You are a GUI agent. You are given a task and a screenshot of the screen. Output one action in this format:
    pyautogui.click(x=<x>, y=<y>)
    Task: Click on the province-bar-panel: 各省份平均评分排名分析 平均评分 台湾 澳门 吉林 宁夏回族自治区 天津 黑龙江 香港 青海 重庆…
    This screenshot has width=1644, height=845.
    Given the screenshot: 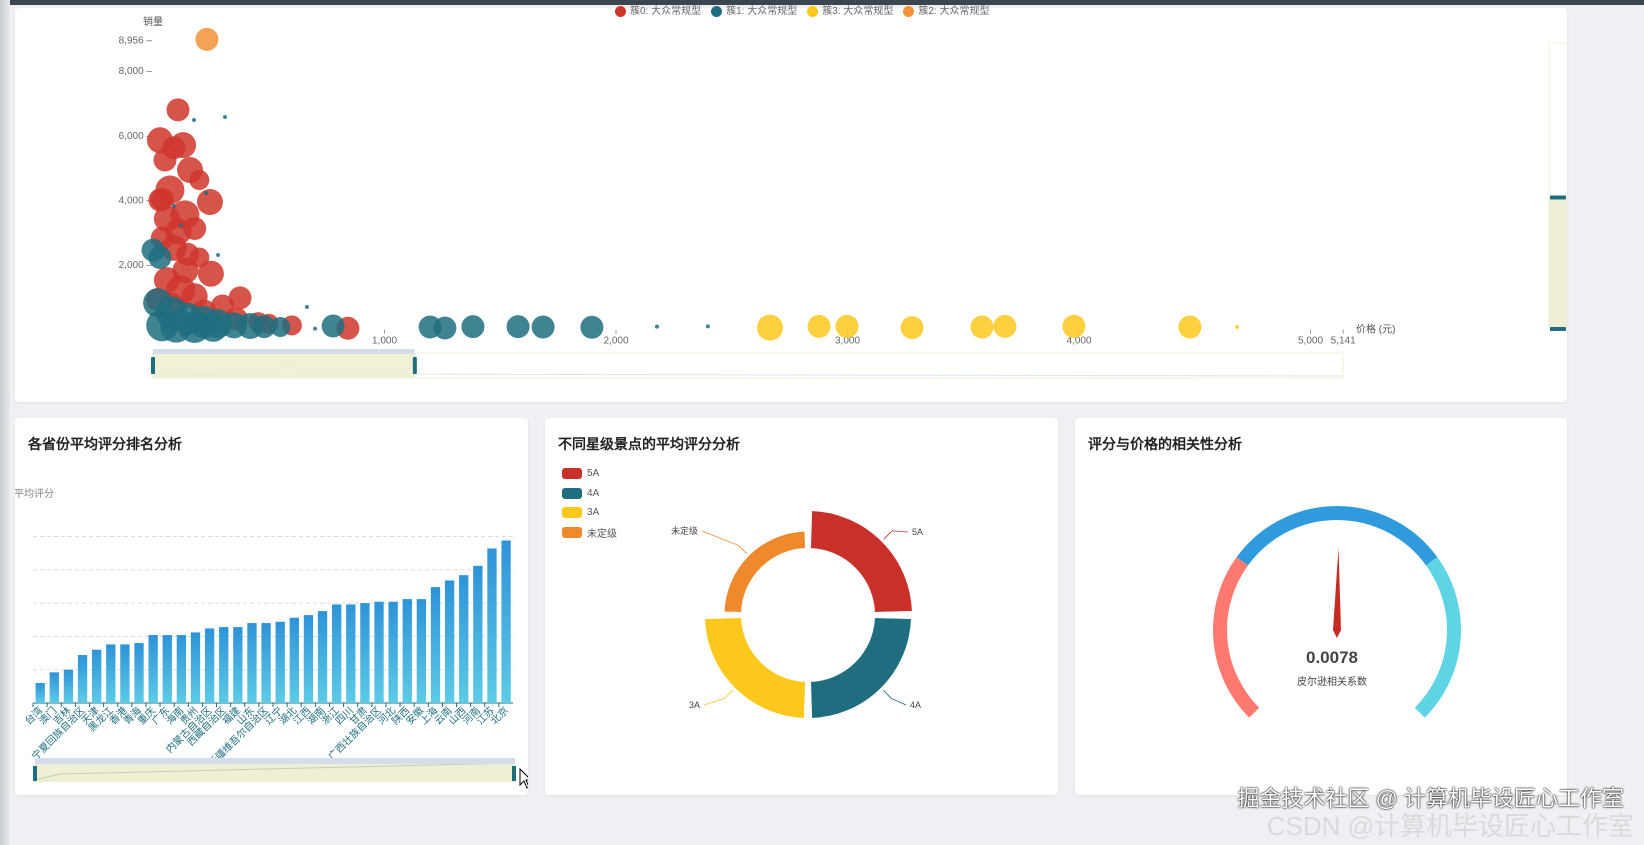 What is the action you would take?
    pyautogui.click(x=271, y=606)
    